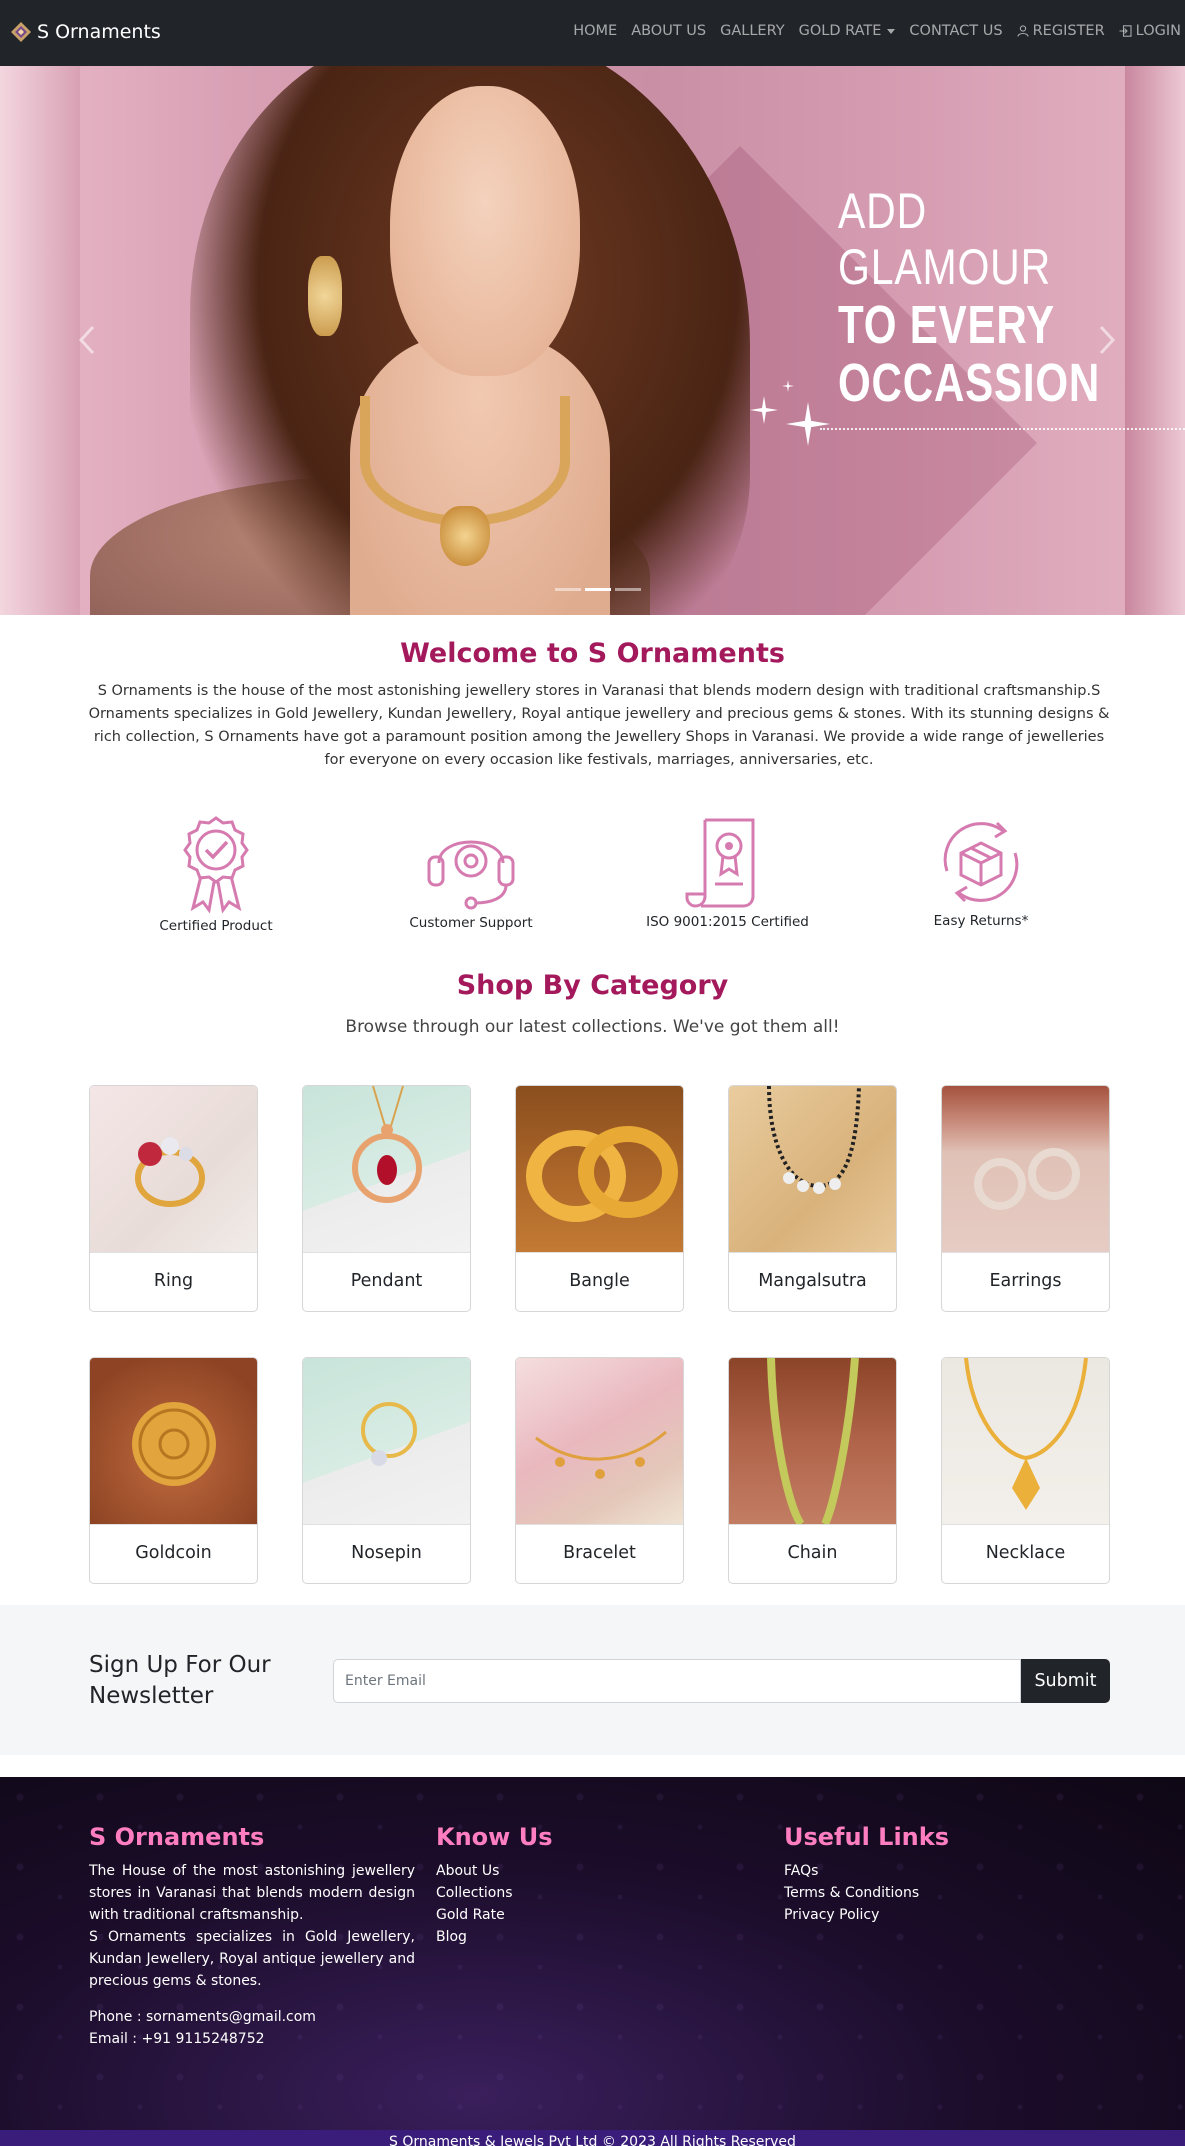 Image resolution: width=1185 pixels, height=2146 pixels. I want to click on category-card-mangalsutra: Mangalsutra, so click(812, 1198).